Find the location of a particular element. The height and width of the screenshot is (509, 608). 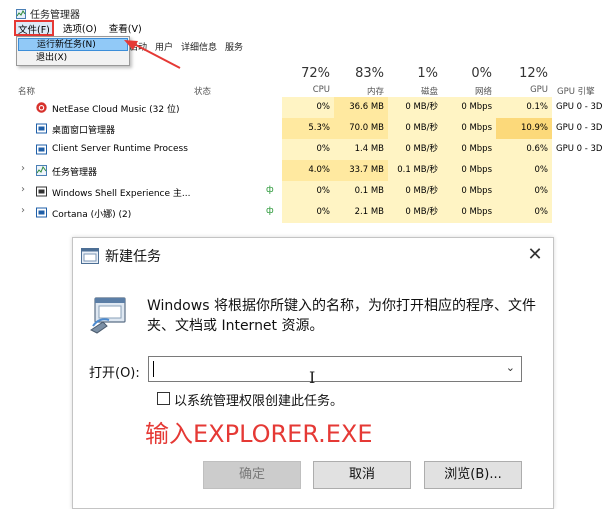

header-mem-pct: 83% is located at coordinates (369, 73).